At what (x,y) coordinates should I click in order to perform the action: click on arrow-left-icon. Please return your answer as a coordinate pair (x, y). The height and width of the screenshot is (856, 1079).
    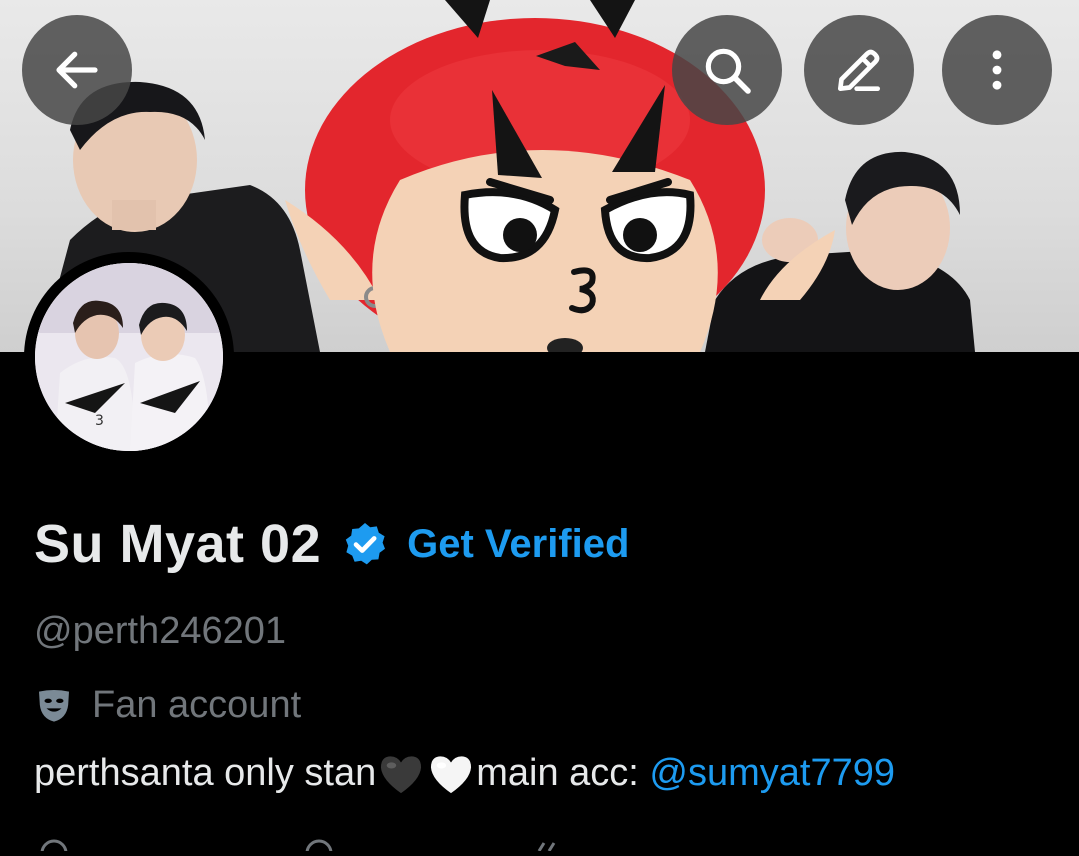
    Looking at the image, I should click on (77, 70).